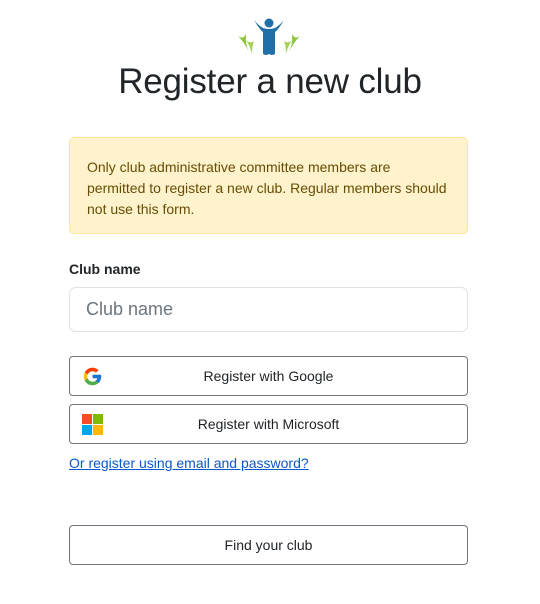 Image resolution: width=540 pixels, height=604 pixels. I want to click on register-with-google-label: Register with Google, so click(268, 376).